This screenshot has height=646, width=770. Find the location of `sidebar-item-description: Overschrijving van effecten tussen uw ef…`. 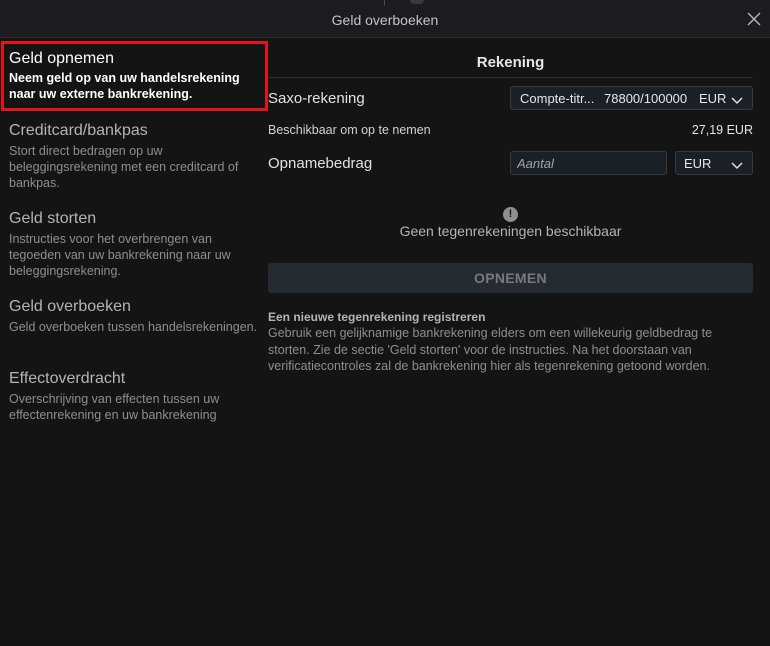

sidebar-item-description: Overschrijving van effecten tussen uw ef… is located at coordinates (114, 407).